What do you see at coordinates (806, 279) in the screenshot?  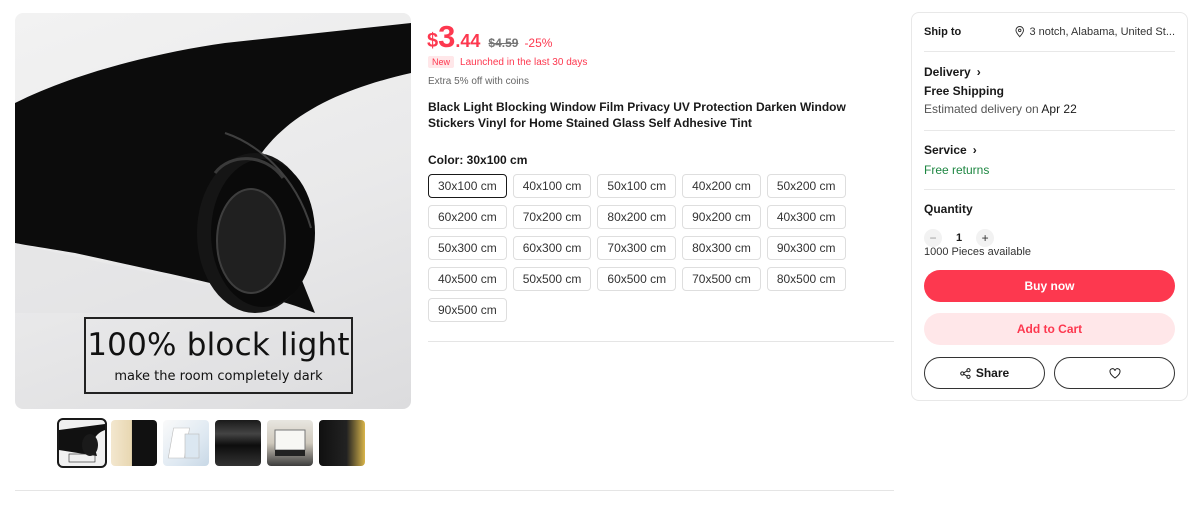 I see `color-option: 80x500 cm` at bounding box center [806, 279].